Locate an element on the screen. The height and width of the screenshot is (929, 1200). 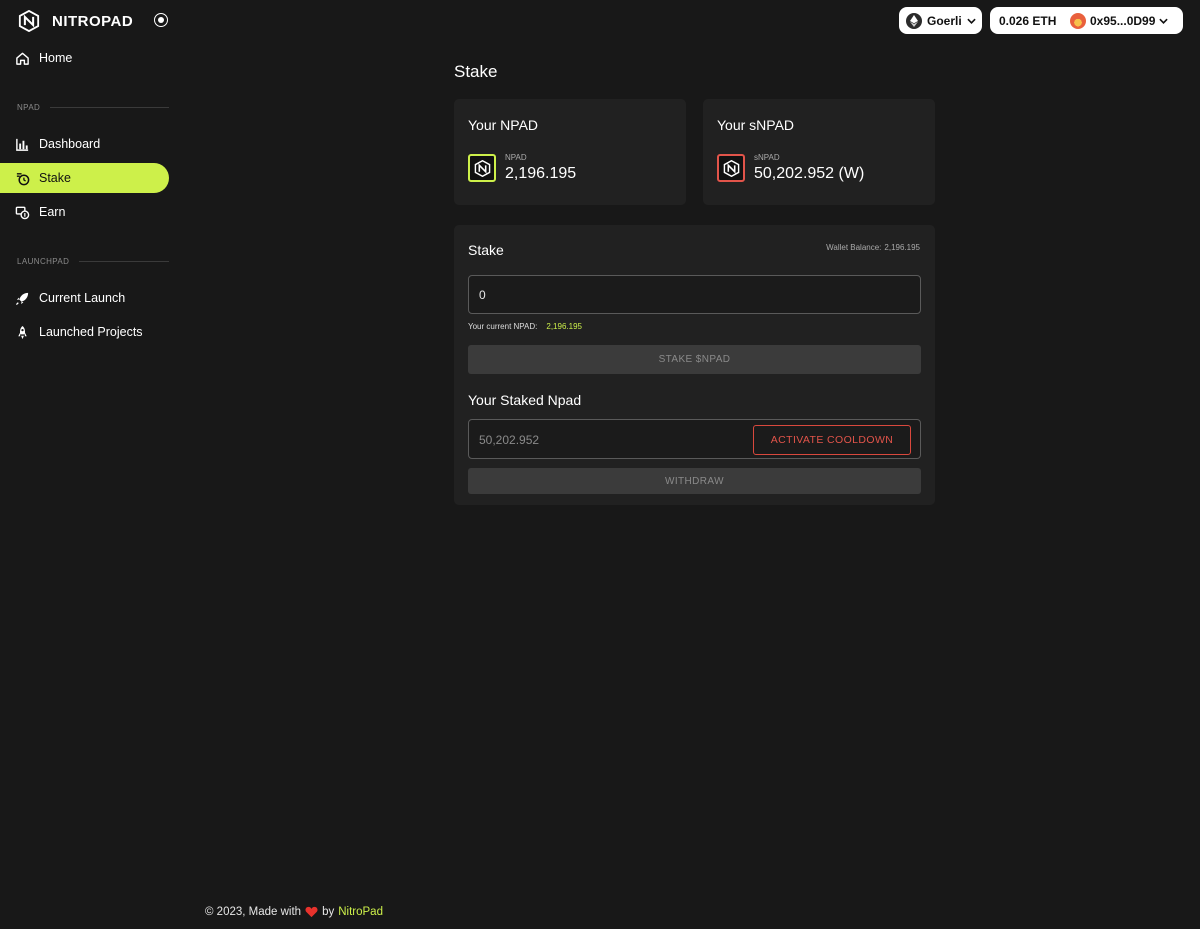
staked-amount-box: 50,202.952 ACTIVATE COOLDOWN is located at coordinates (694, 439).